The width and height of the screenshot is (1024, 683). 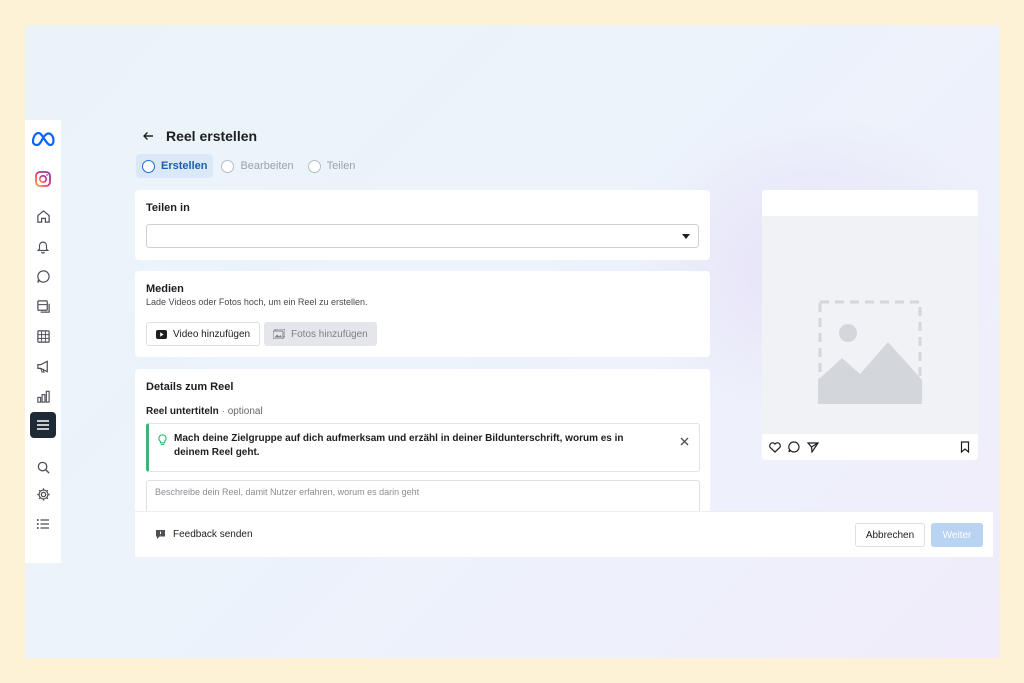 I want to click on add-photos-label: Fotos hinzufügen, so click(x=329, y=334).